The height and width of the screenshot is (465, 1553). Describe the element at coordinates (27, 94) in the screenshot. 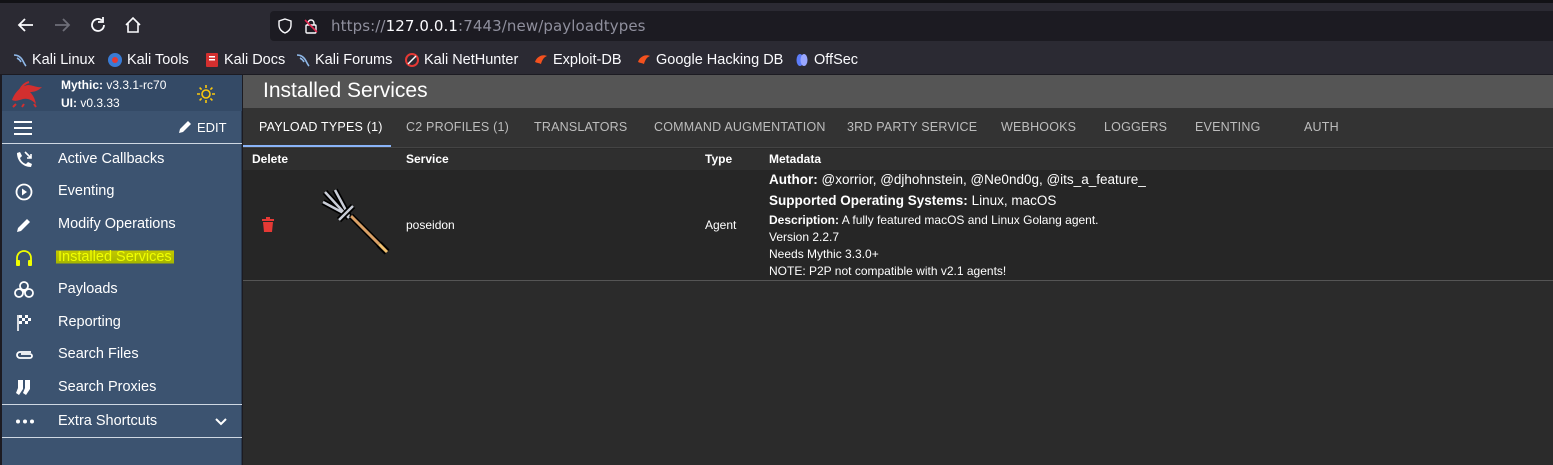

I see `mythic-logo-icon` at that location.